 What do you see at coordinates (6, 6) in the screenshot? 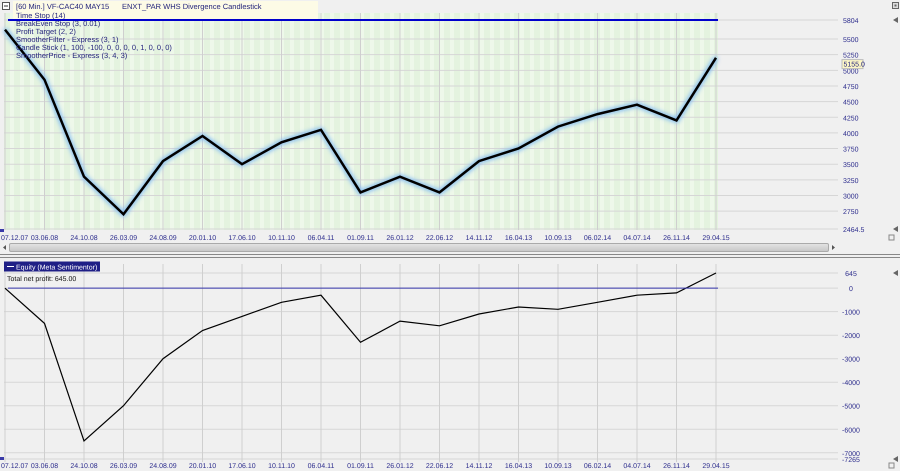
I see `collapse-icon` at bounding box center [6, 6].